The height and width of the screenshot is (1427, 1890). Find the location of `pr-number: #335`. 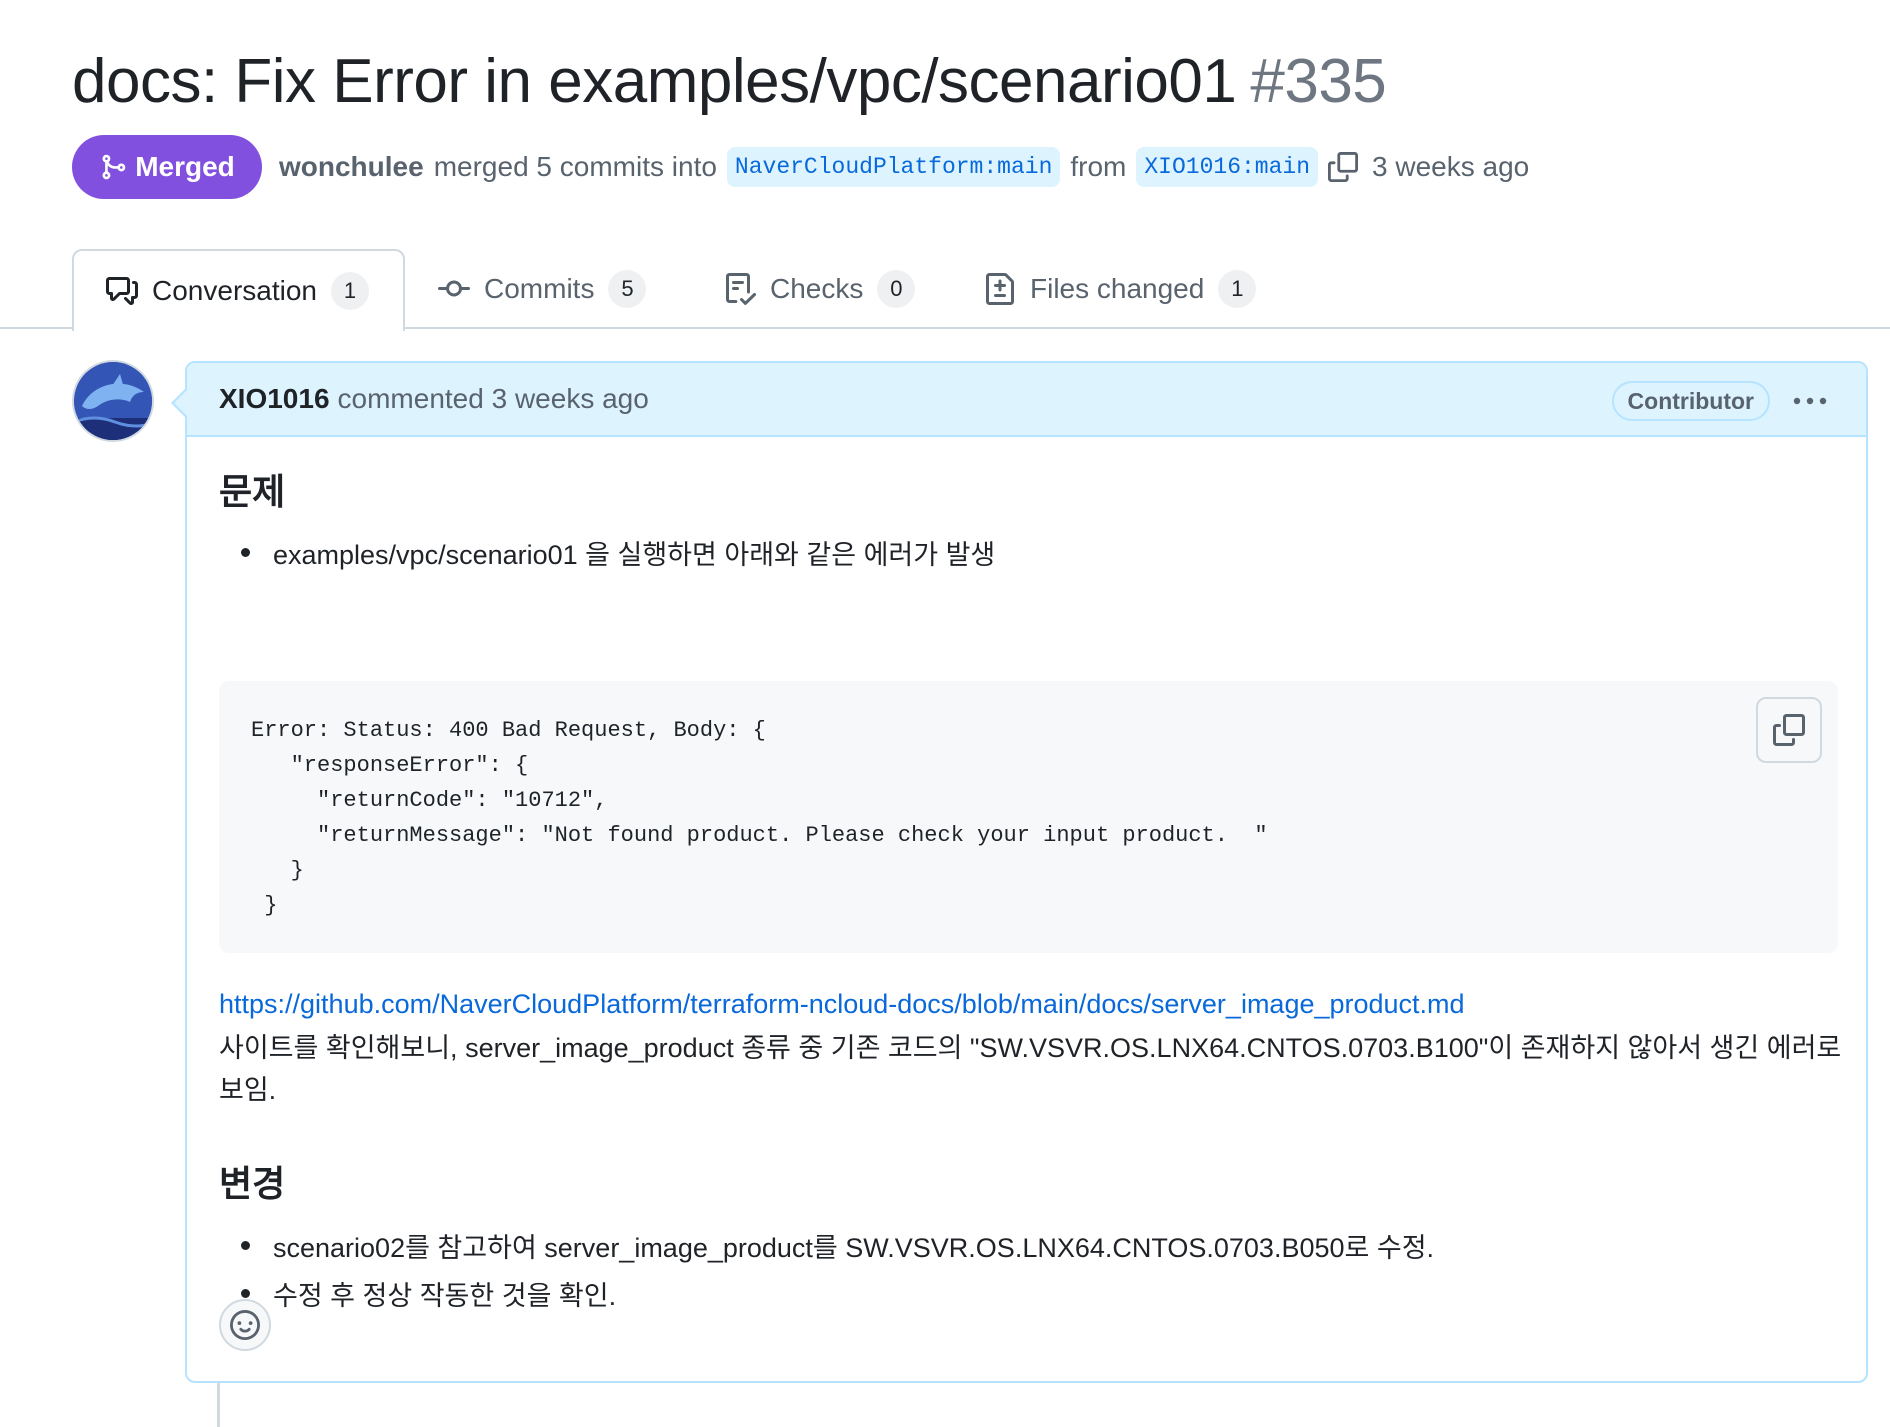

pr-number: #335 is located at coordinates (1318, 81).